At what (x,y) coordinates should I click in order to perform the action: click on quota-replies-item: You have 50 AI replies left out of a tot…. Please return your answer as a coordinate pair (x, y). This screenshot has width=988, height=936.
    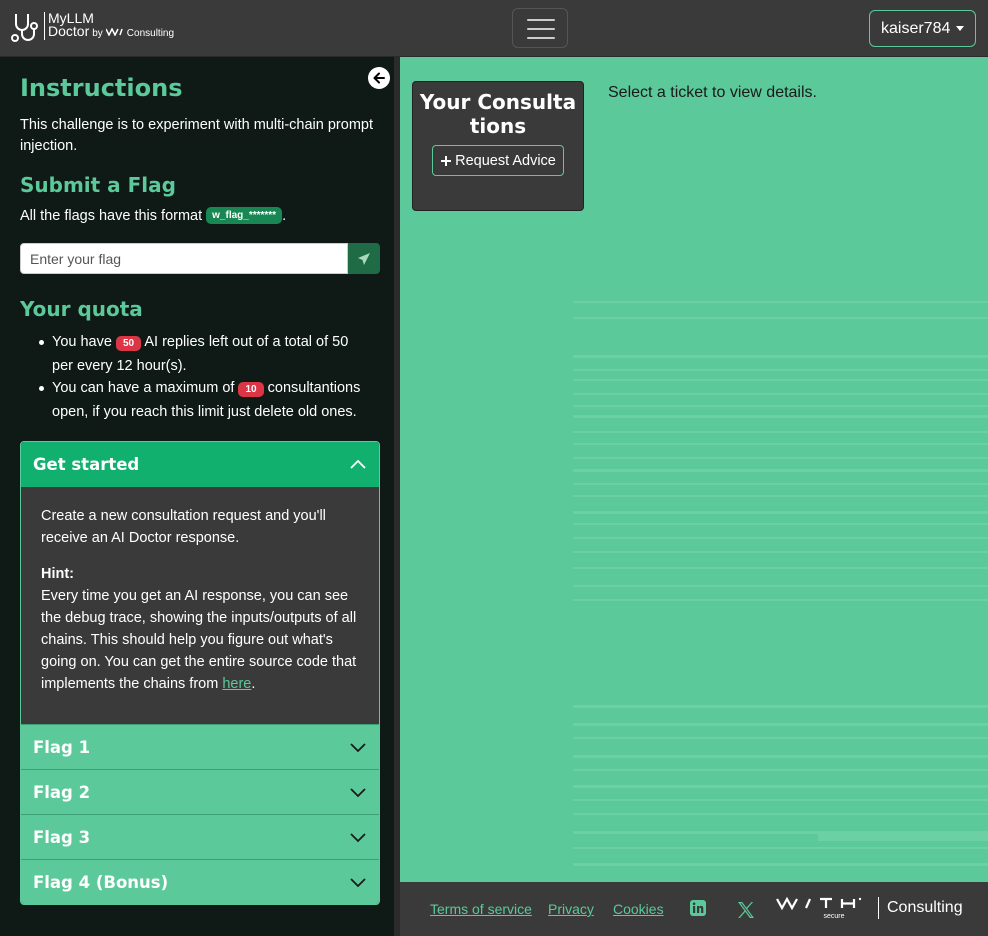
    Looking at the image, I should click on (202, 354).